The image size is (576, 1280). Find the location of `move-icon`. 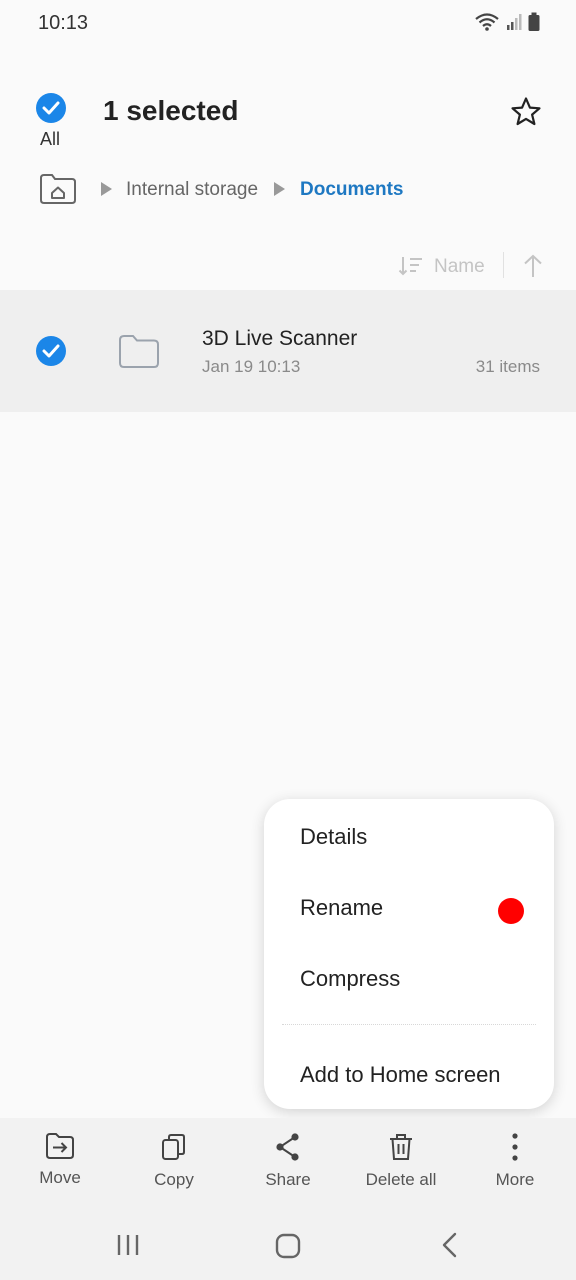

move-icon is located at coordinates (60, 1146).